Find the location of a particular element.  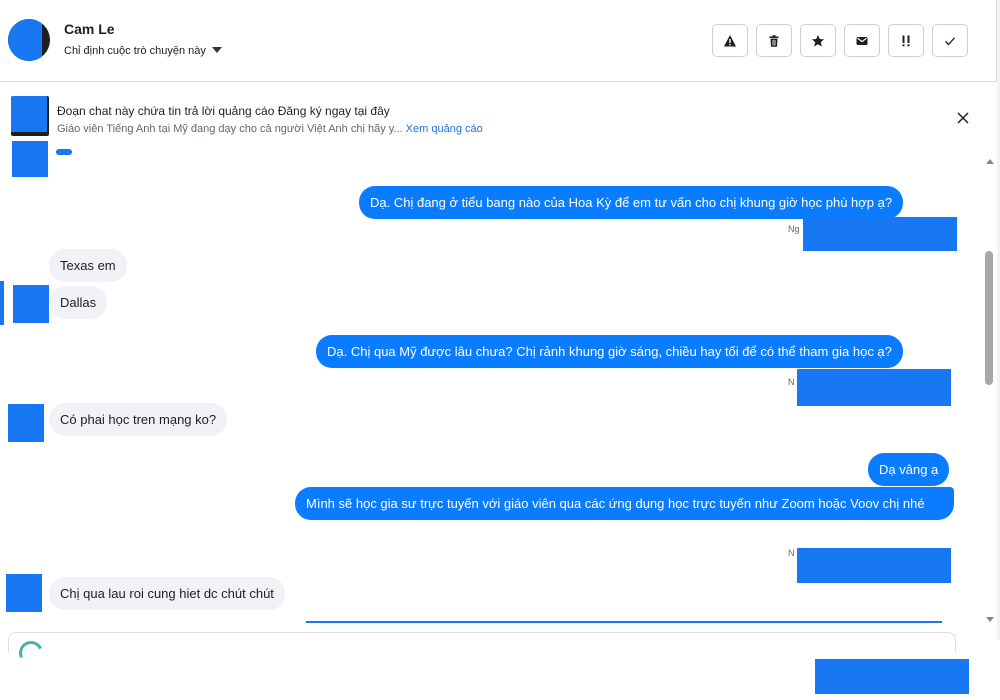

assign-label: Chỉ định cuộc trò chuyện này is located at coordinates (135, 51).